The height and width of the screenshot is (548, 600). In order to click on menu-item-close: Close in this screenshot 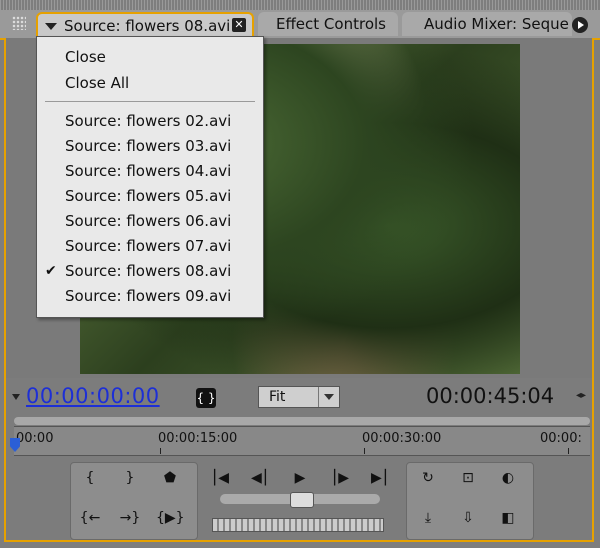, I will do `click(85, 57)`.